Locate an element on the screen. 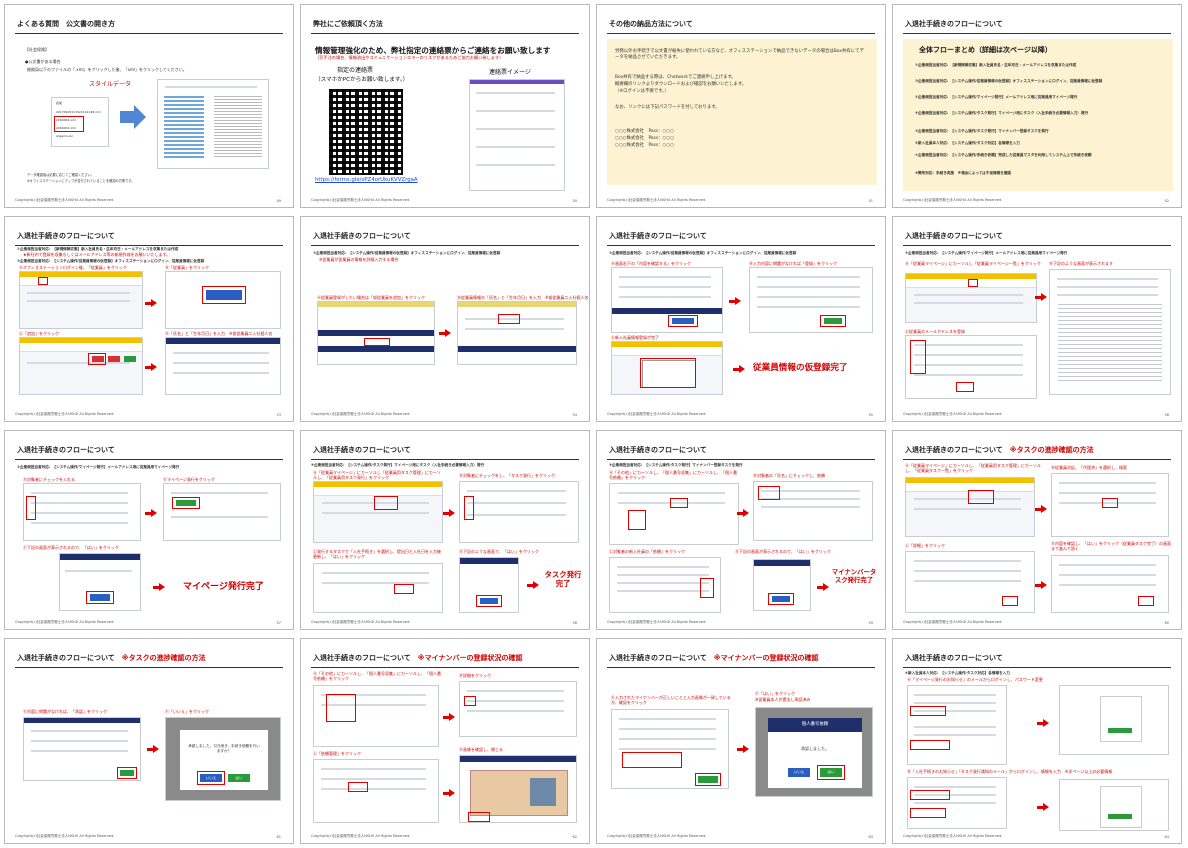 The height and width of the screenshot is (848, 1188). step-e: Ⓔマイページ発行をクリック is located at coordinates (189, 479).